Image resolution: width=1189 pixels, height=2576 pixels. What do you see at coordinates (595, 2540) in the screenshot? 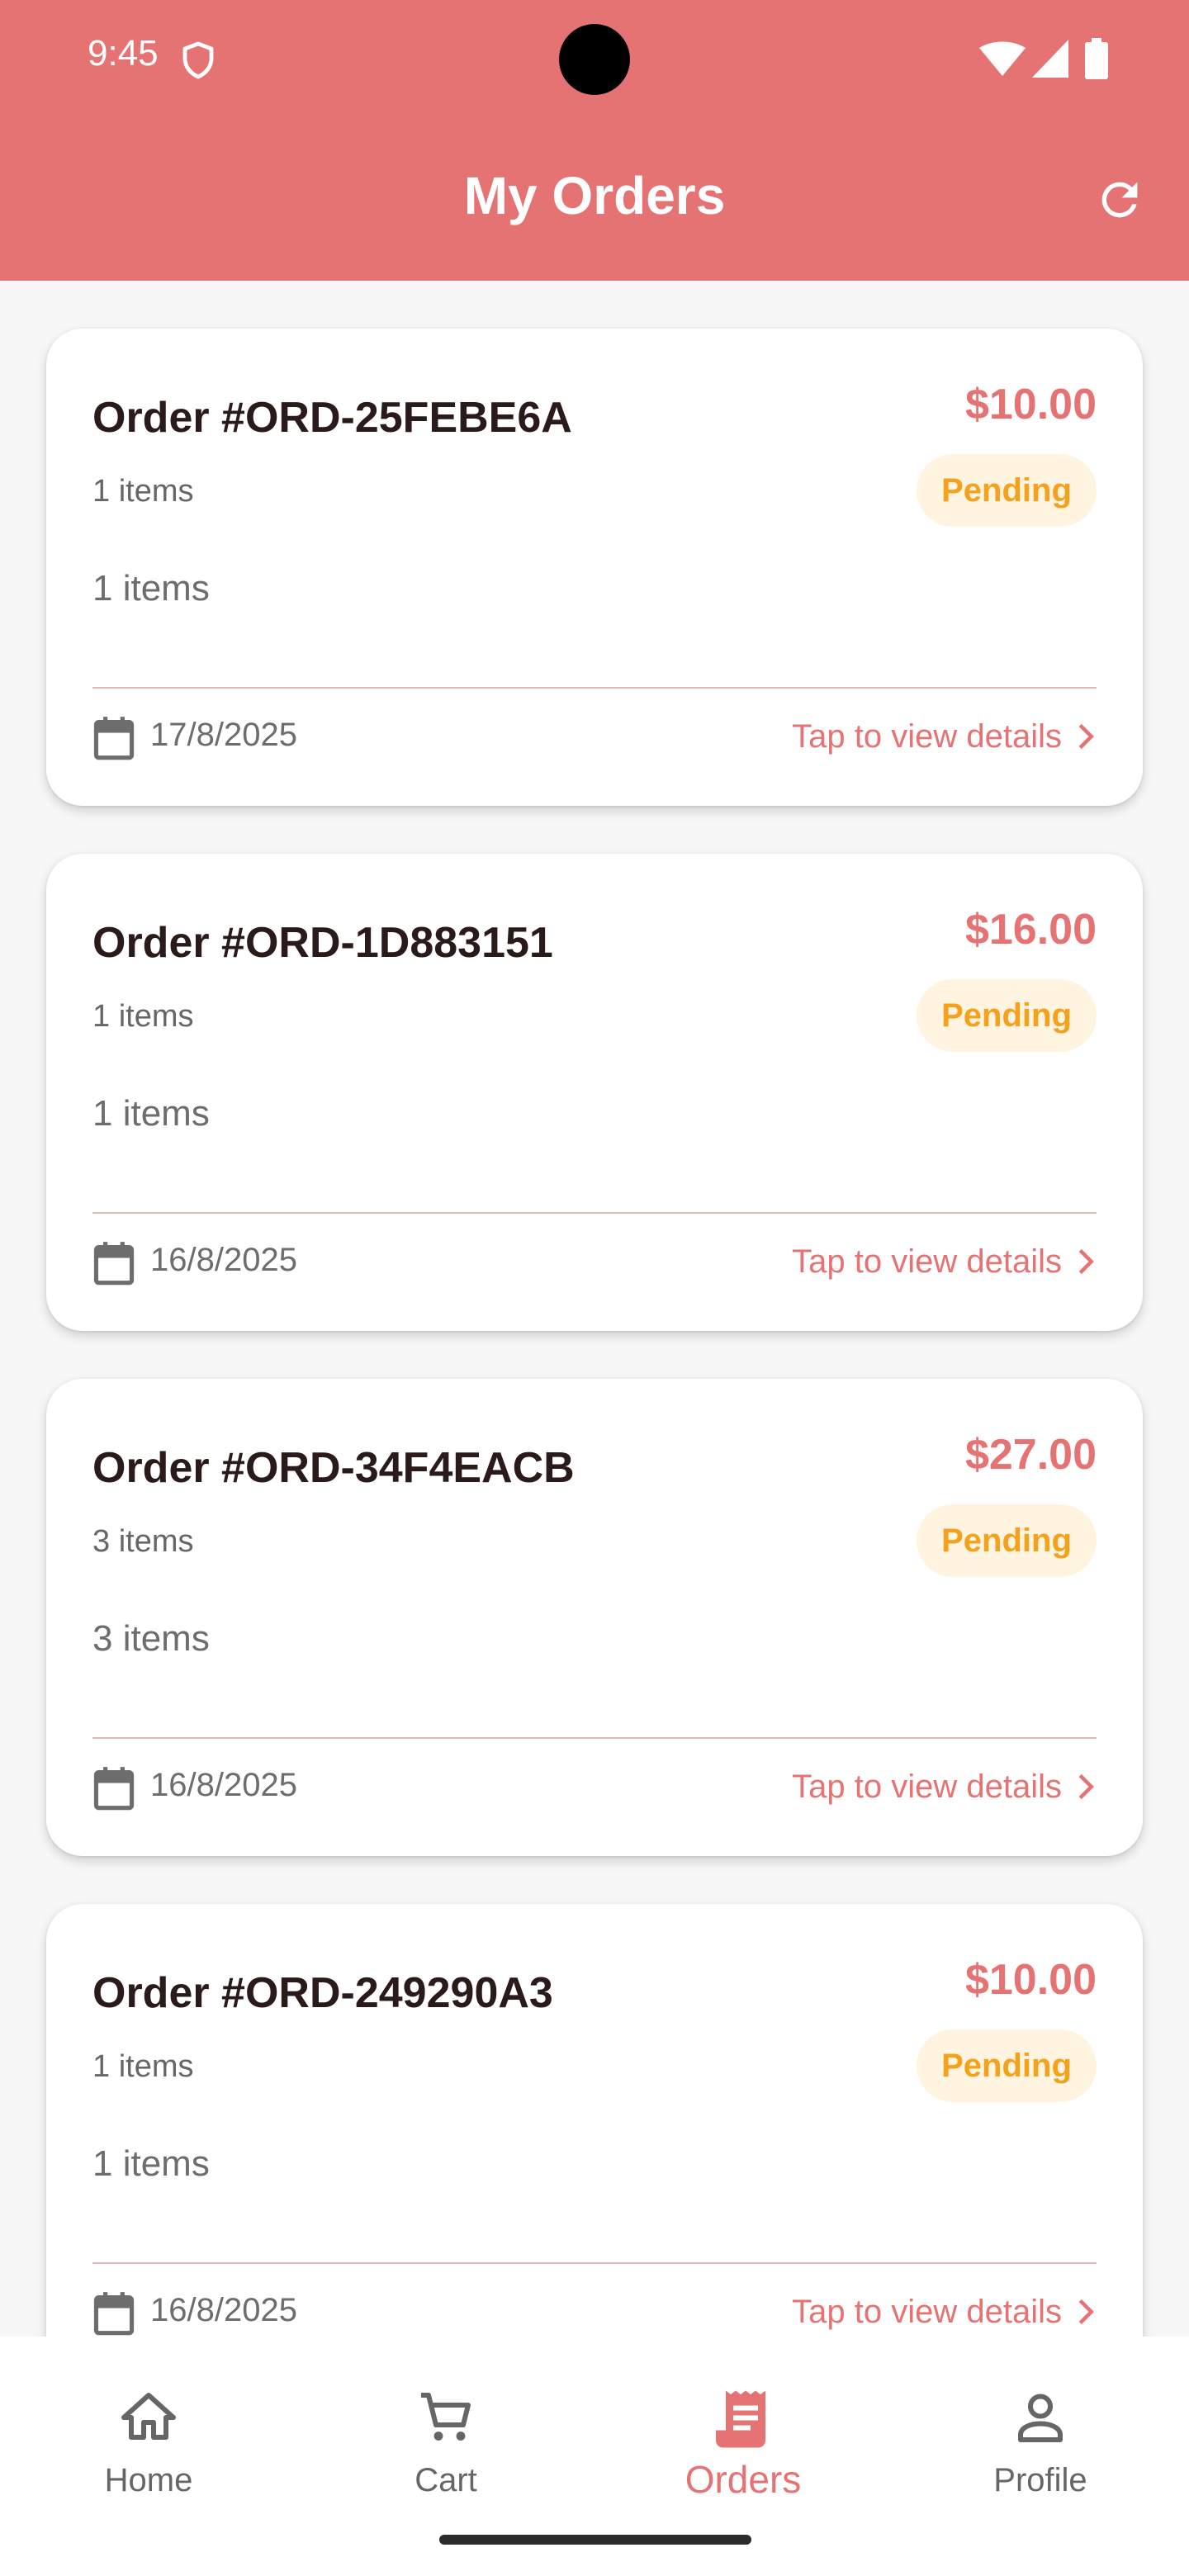
I see `home-indicator` at bounding box center [595, 2540].